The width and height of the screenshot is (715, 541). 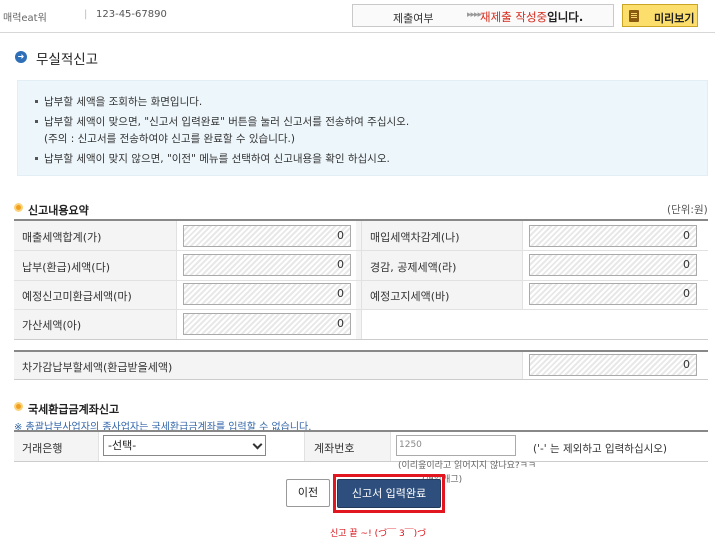 What do you see at coordinates (613, 294) in the screenshot?
I see `notified-tax-value: 0` at bounding box center [613, 294].